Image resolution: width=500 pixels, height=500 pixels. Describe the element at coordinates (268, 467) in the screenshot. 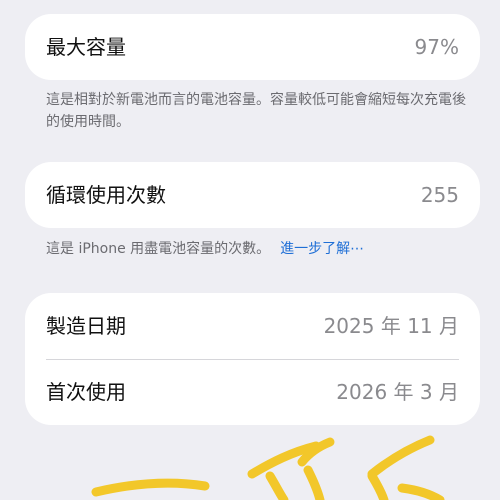

I see `yellow-scribble-drawing` at that location.